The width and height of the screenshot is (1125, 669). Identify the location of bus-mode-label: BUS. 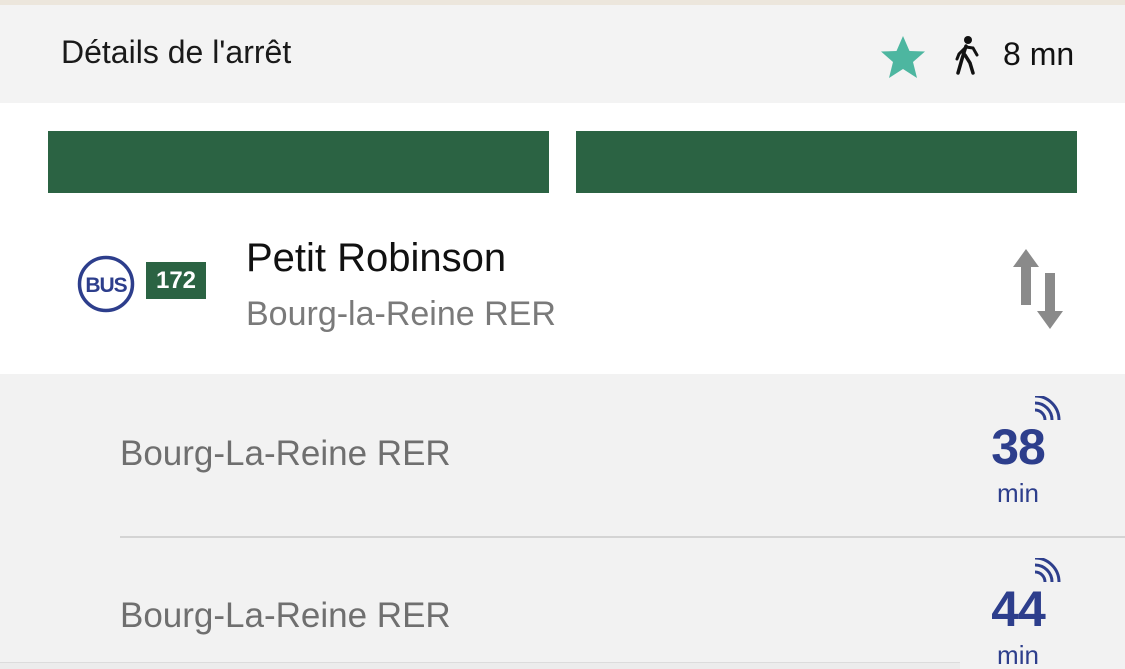
(106, 285).